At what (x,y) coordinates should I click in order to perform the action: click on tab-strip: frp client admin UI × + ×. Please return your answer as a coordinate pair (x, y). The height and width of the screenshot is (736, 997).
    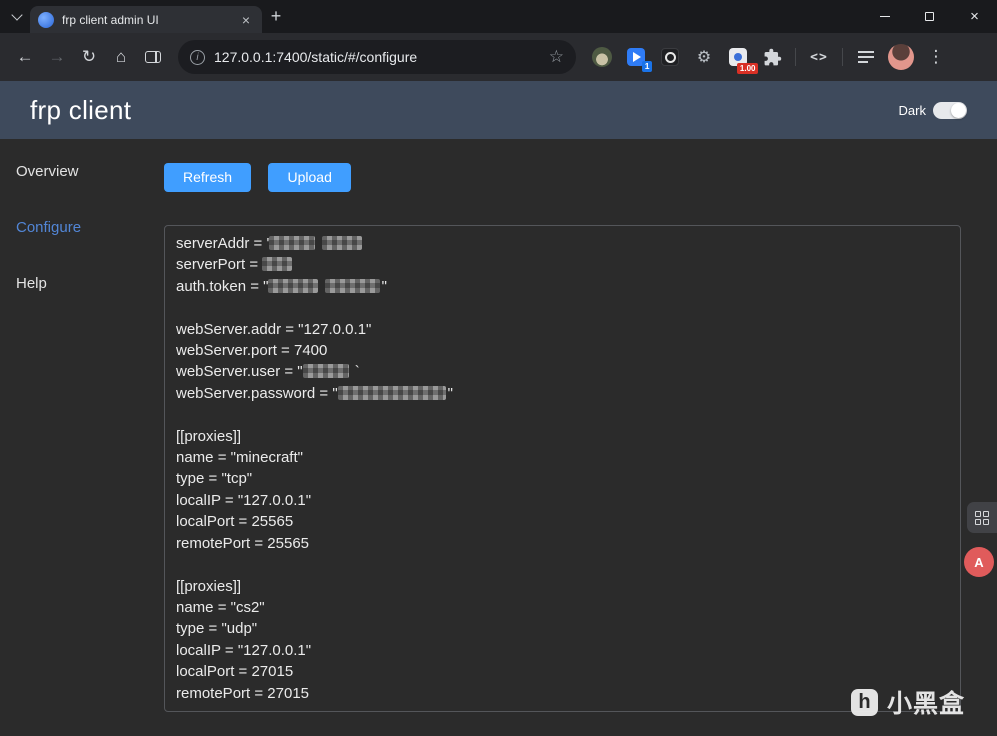
    Looking at the image, I should click on (498, 16).